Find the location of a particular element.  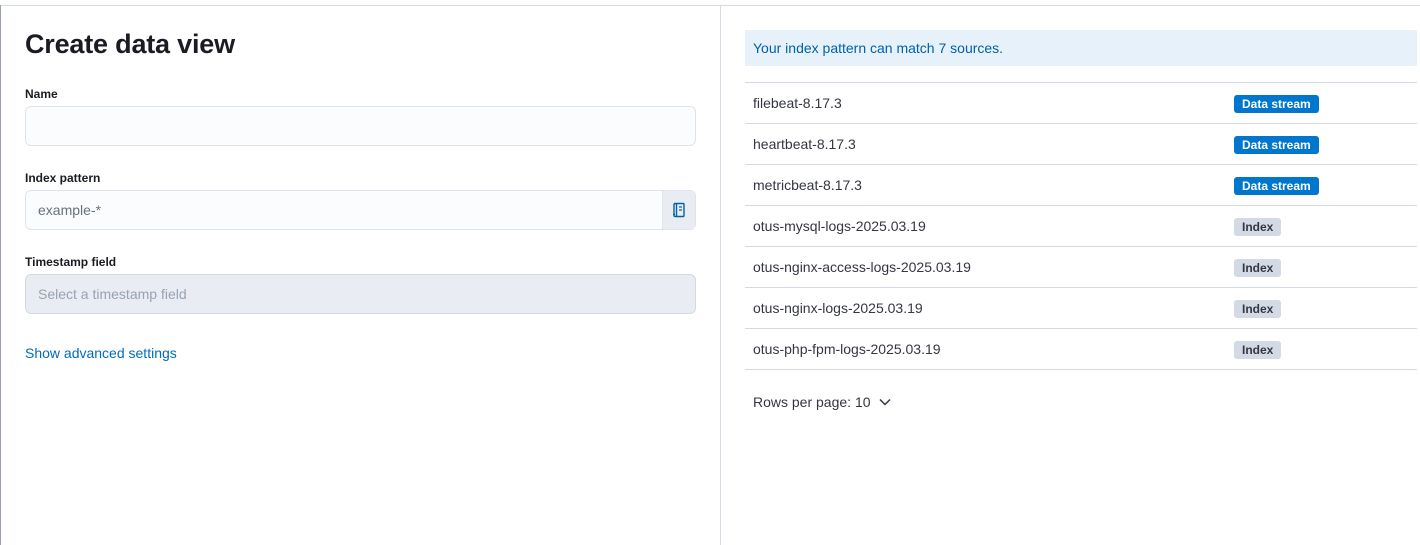

table-row: heartbeat-8.17.3 Data stream is located at coordinates (1081, 144).